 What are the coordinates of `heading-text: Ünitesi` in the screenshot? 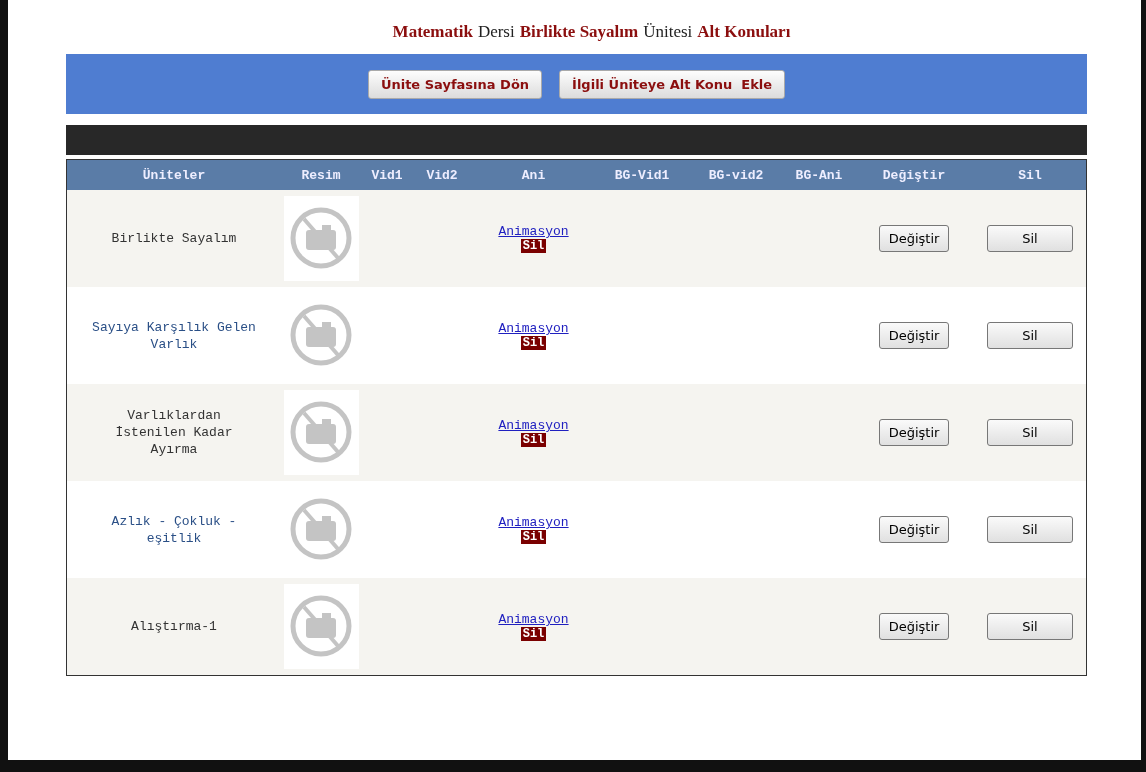 It's located at (668, 32).